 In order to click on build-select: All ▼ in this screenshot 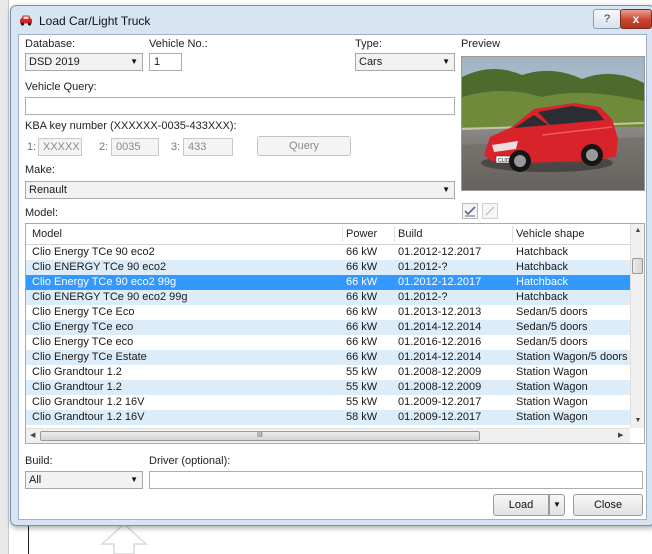, I will do `click(84, 480)`.